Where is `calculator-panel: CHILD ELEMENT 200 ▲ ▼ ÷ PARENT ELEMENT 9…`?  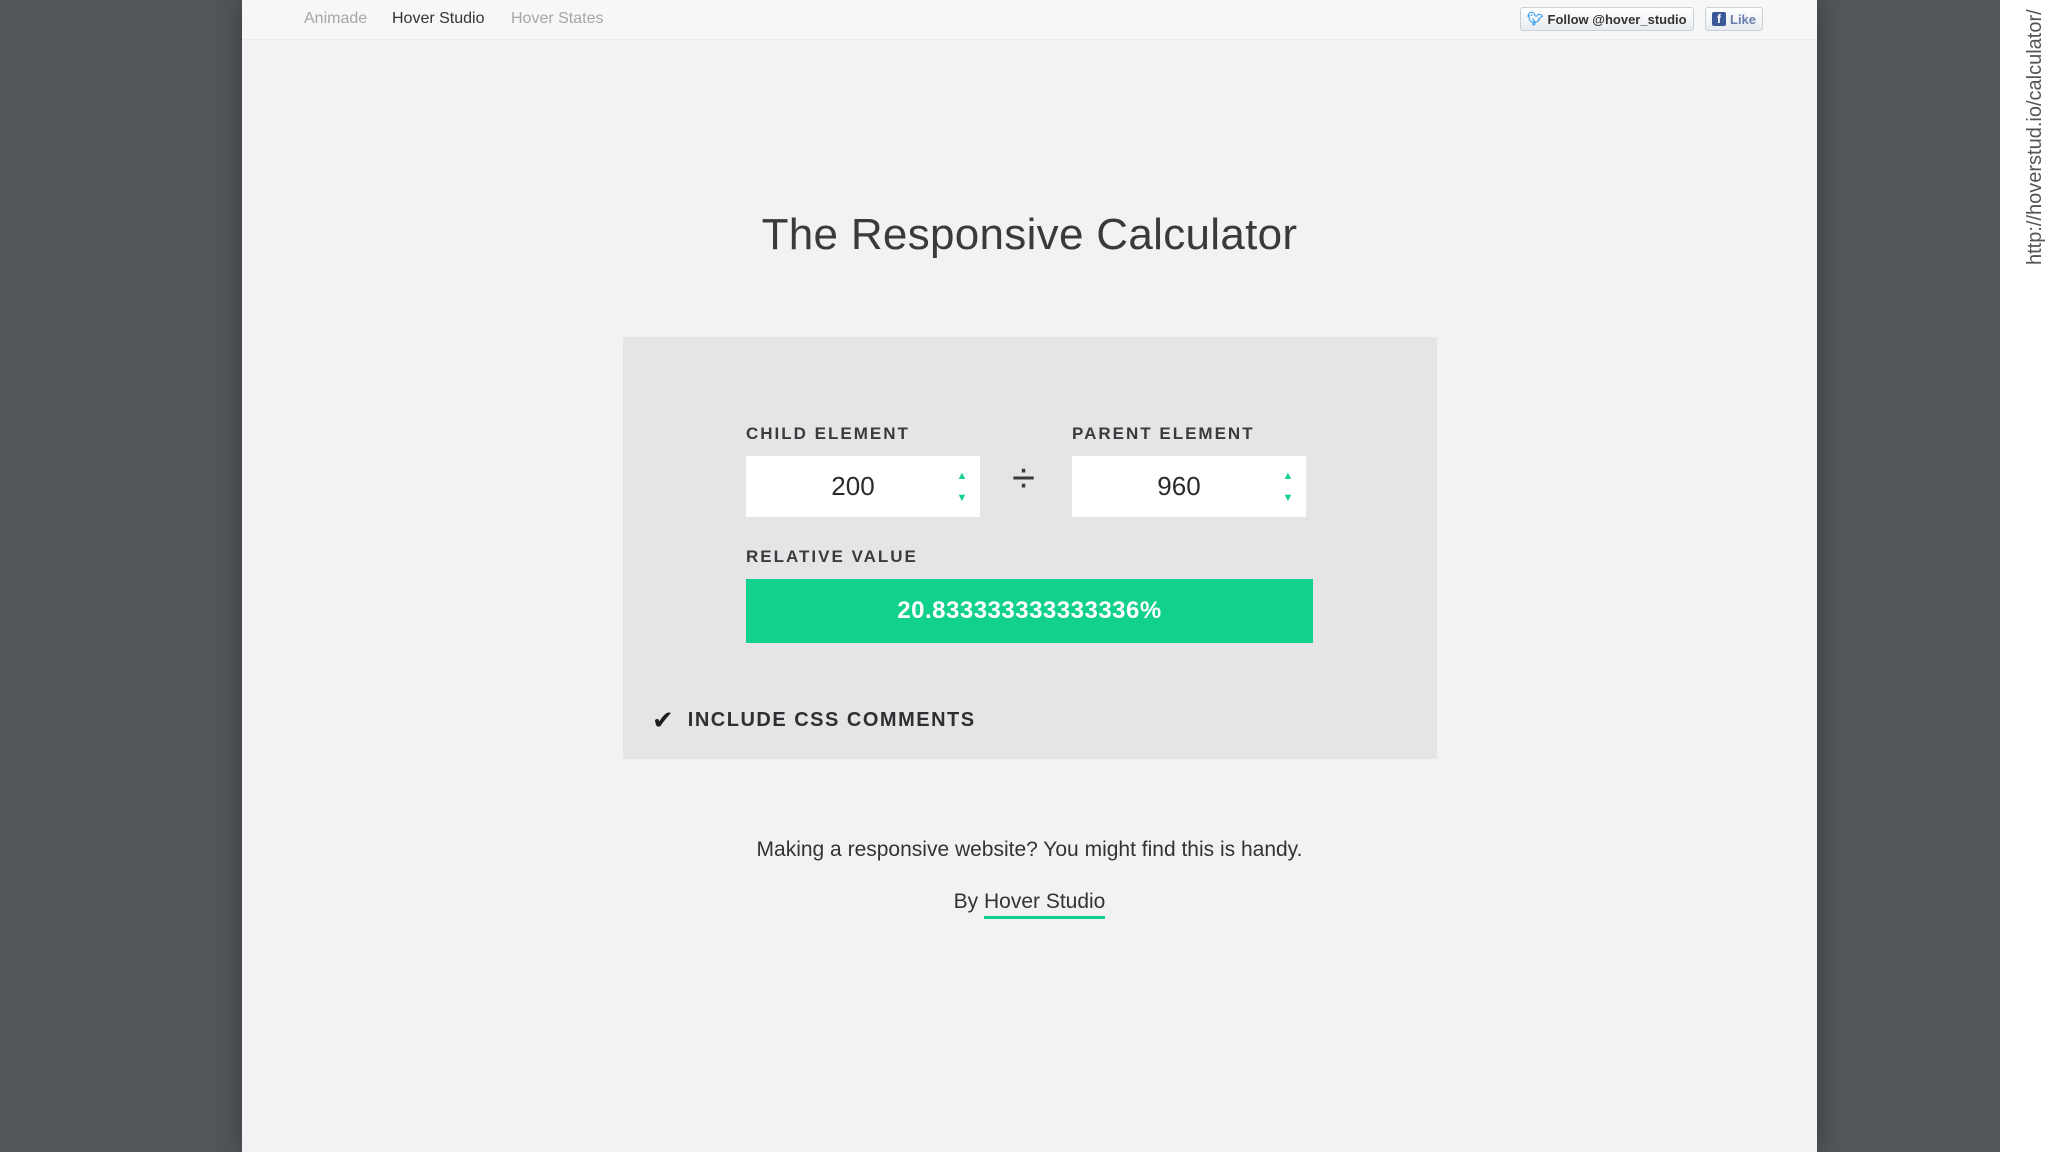 calculator-panel: CHILD ELEMENT 200 ▲ ▼ ÷ PARENT ELEMENT 9… is located at coordinates (1030, 548).